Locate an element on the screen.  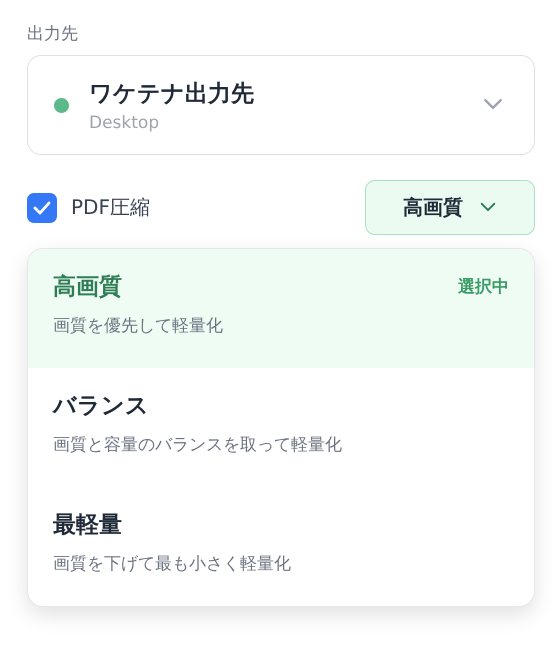
destination-name: ワケテナ出力先 is located at coordinates (172, 94).